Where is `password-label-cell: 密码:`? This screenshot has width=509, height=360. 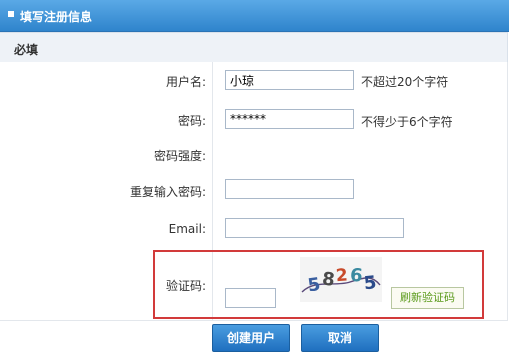
password-label-cell: 密码: is located at coordinates (106, 119).